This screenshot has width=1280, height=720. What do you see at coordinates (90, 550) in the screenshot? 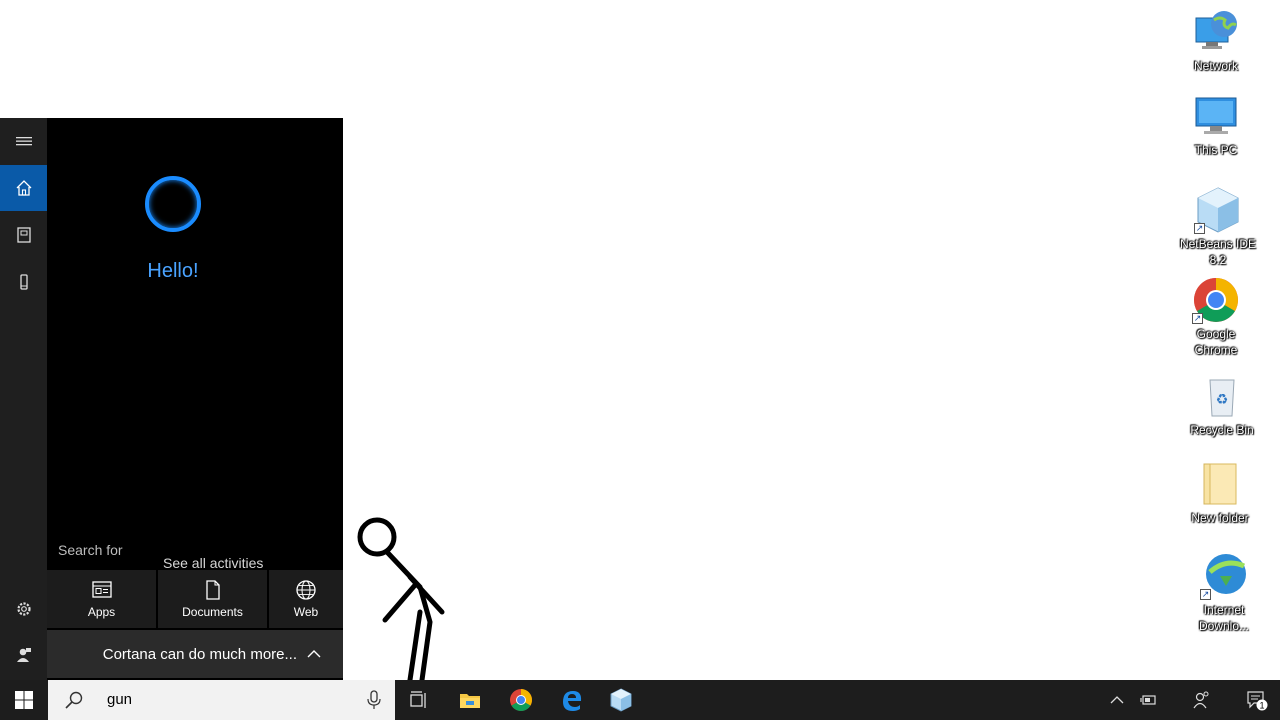
I see `search-for-label: Search for` at bounding box center [90, 550].